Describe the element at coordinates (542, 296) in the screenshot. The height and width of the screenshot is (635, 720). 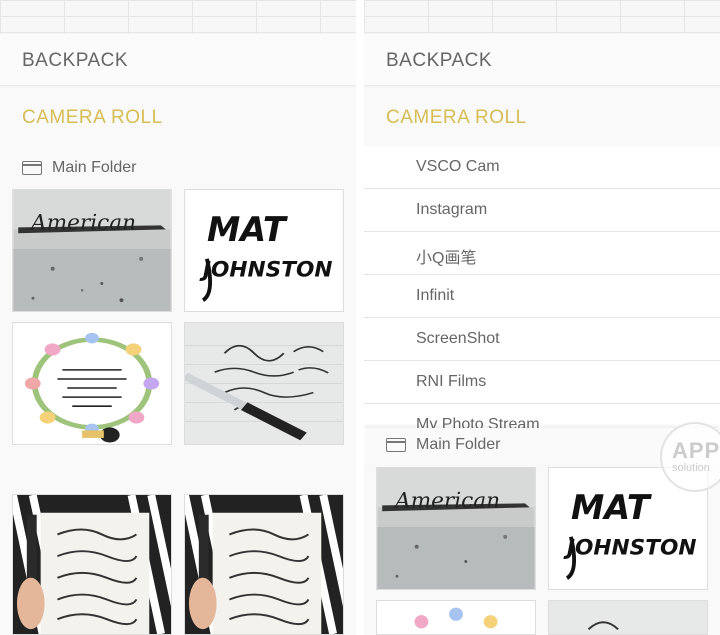
I see `album-item: Infinit` at that location.